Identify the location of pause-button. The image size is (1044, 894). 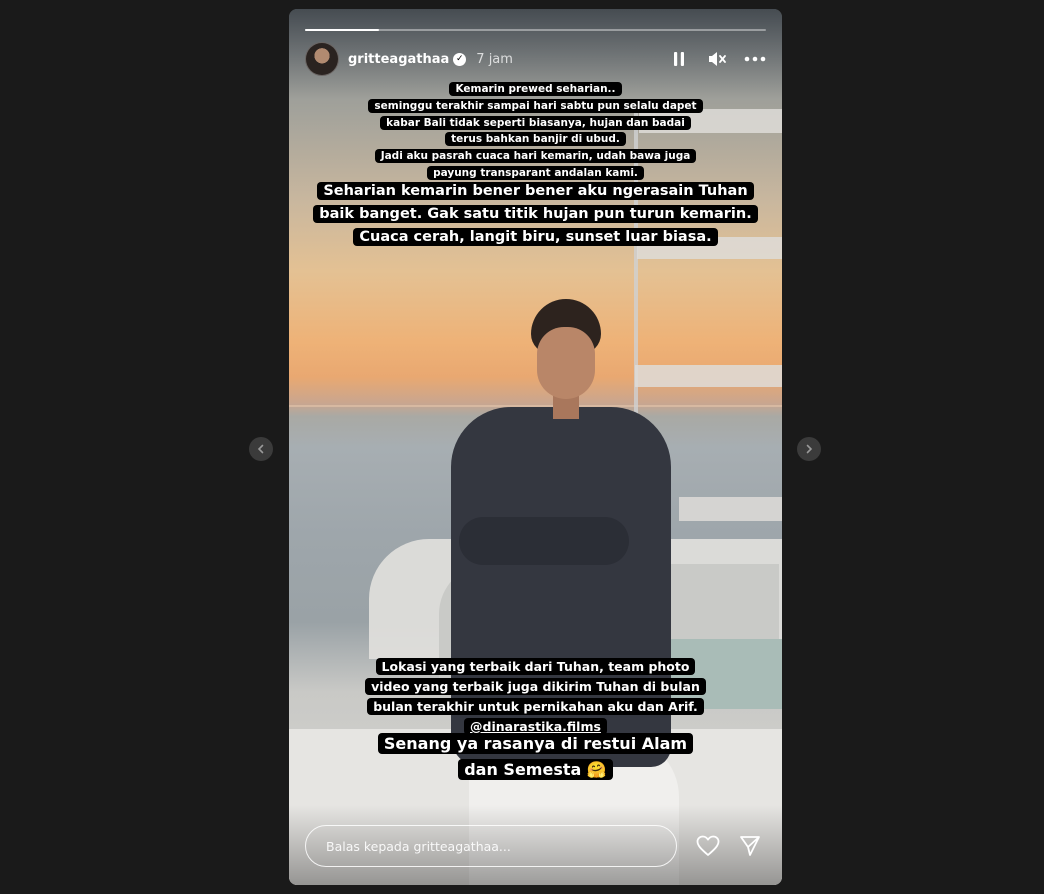
(679, 59).